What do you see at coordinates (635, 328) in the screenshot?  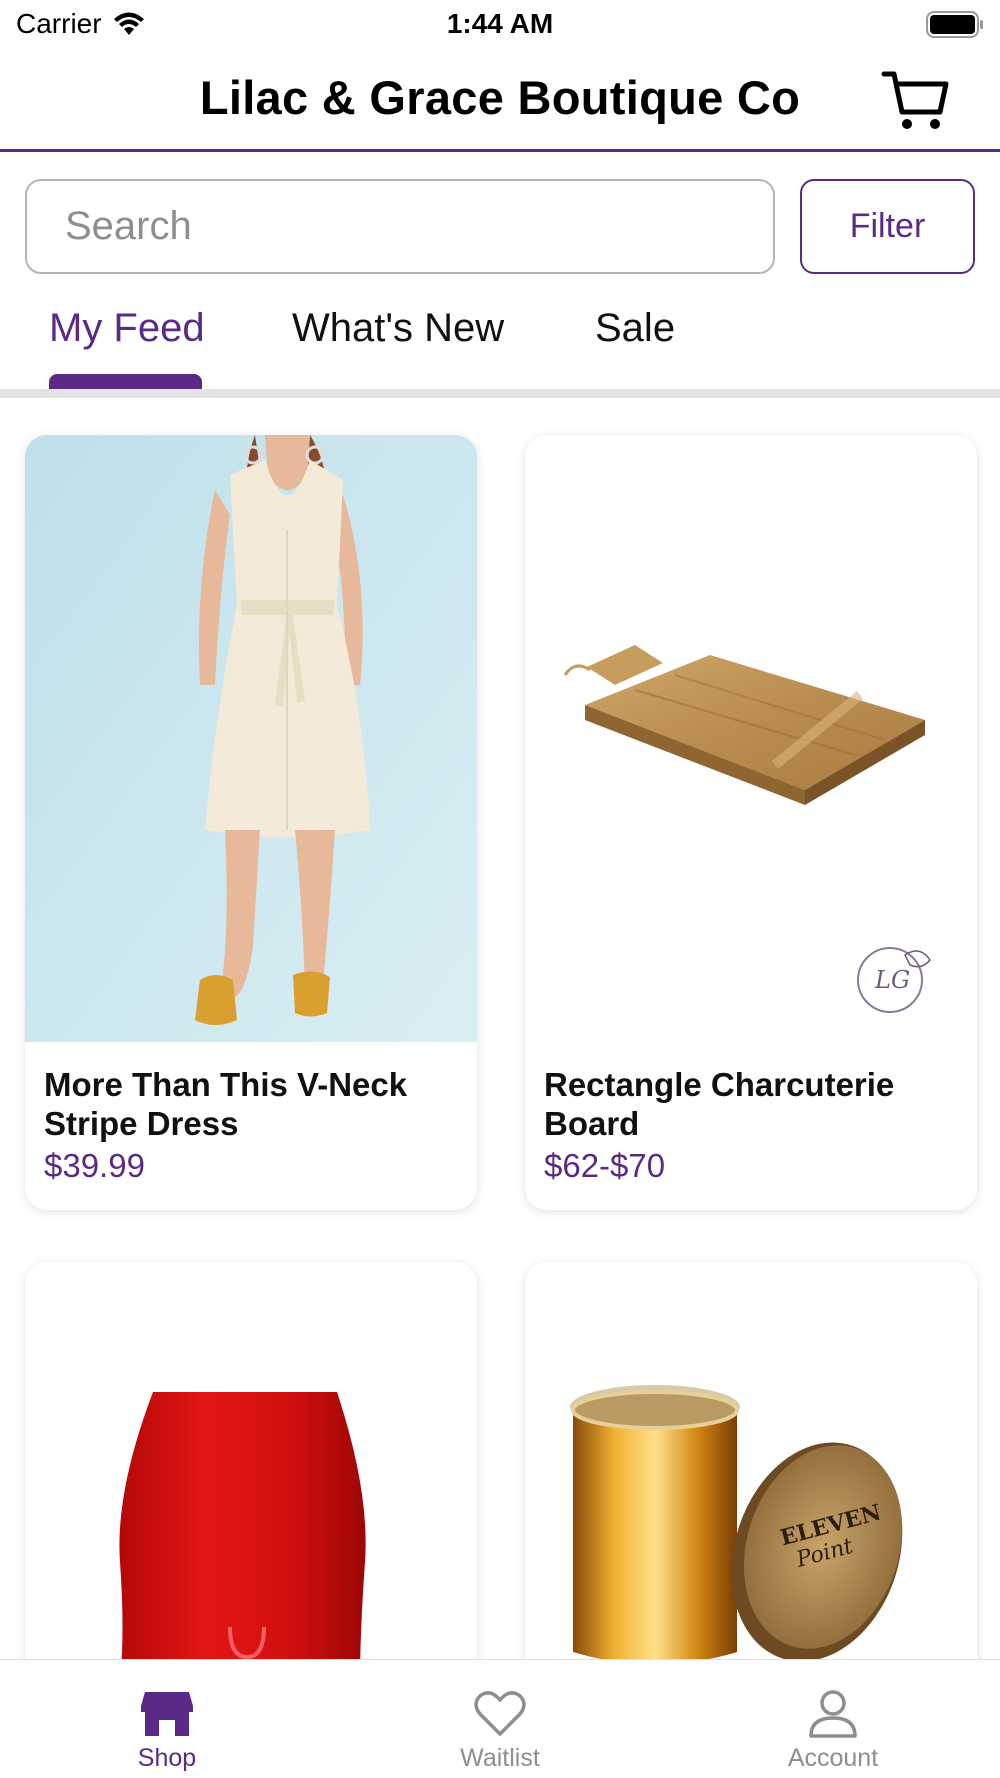 I see `tab-sale: Sale` at bounding box center [635, 328].